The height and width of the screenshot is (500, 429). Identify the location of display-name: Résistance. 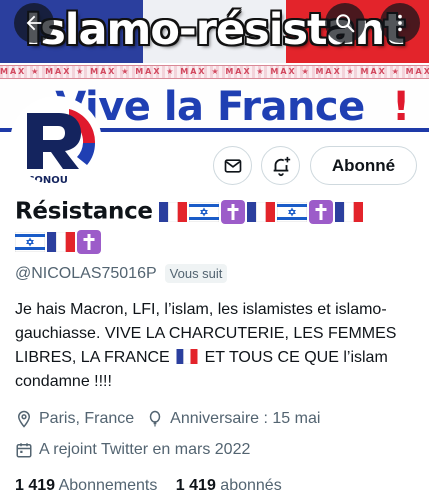
(84, 211).